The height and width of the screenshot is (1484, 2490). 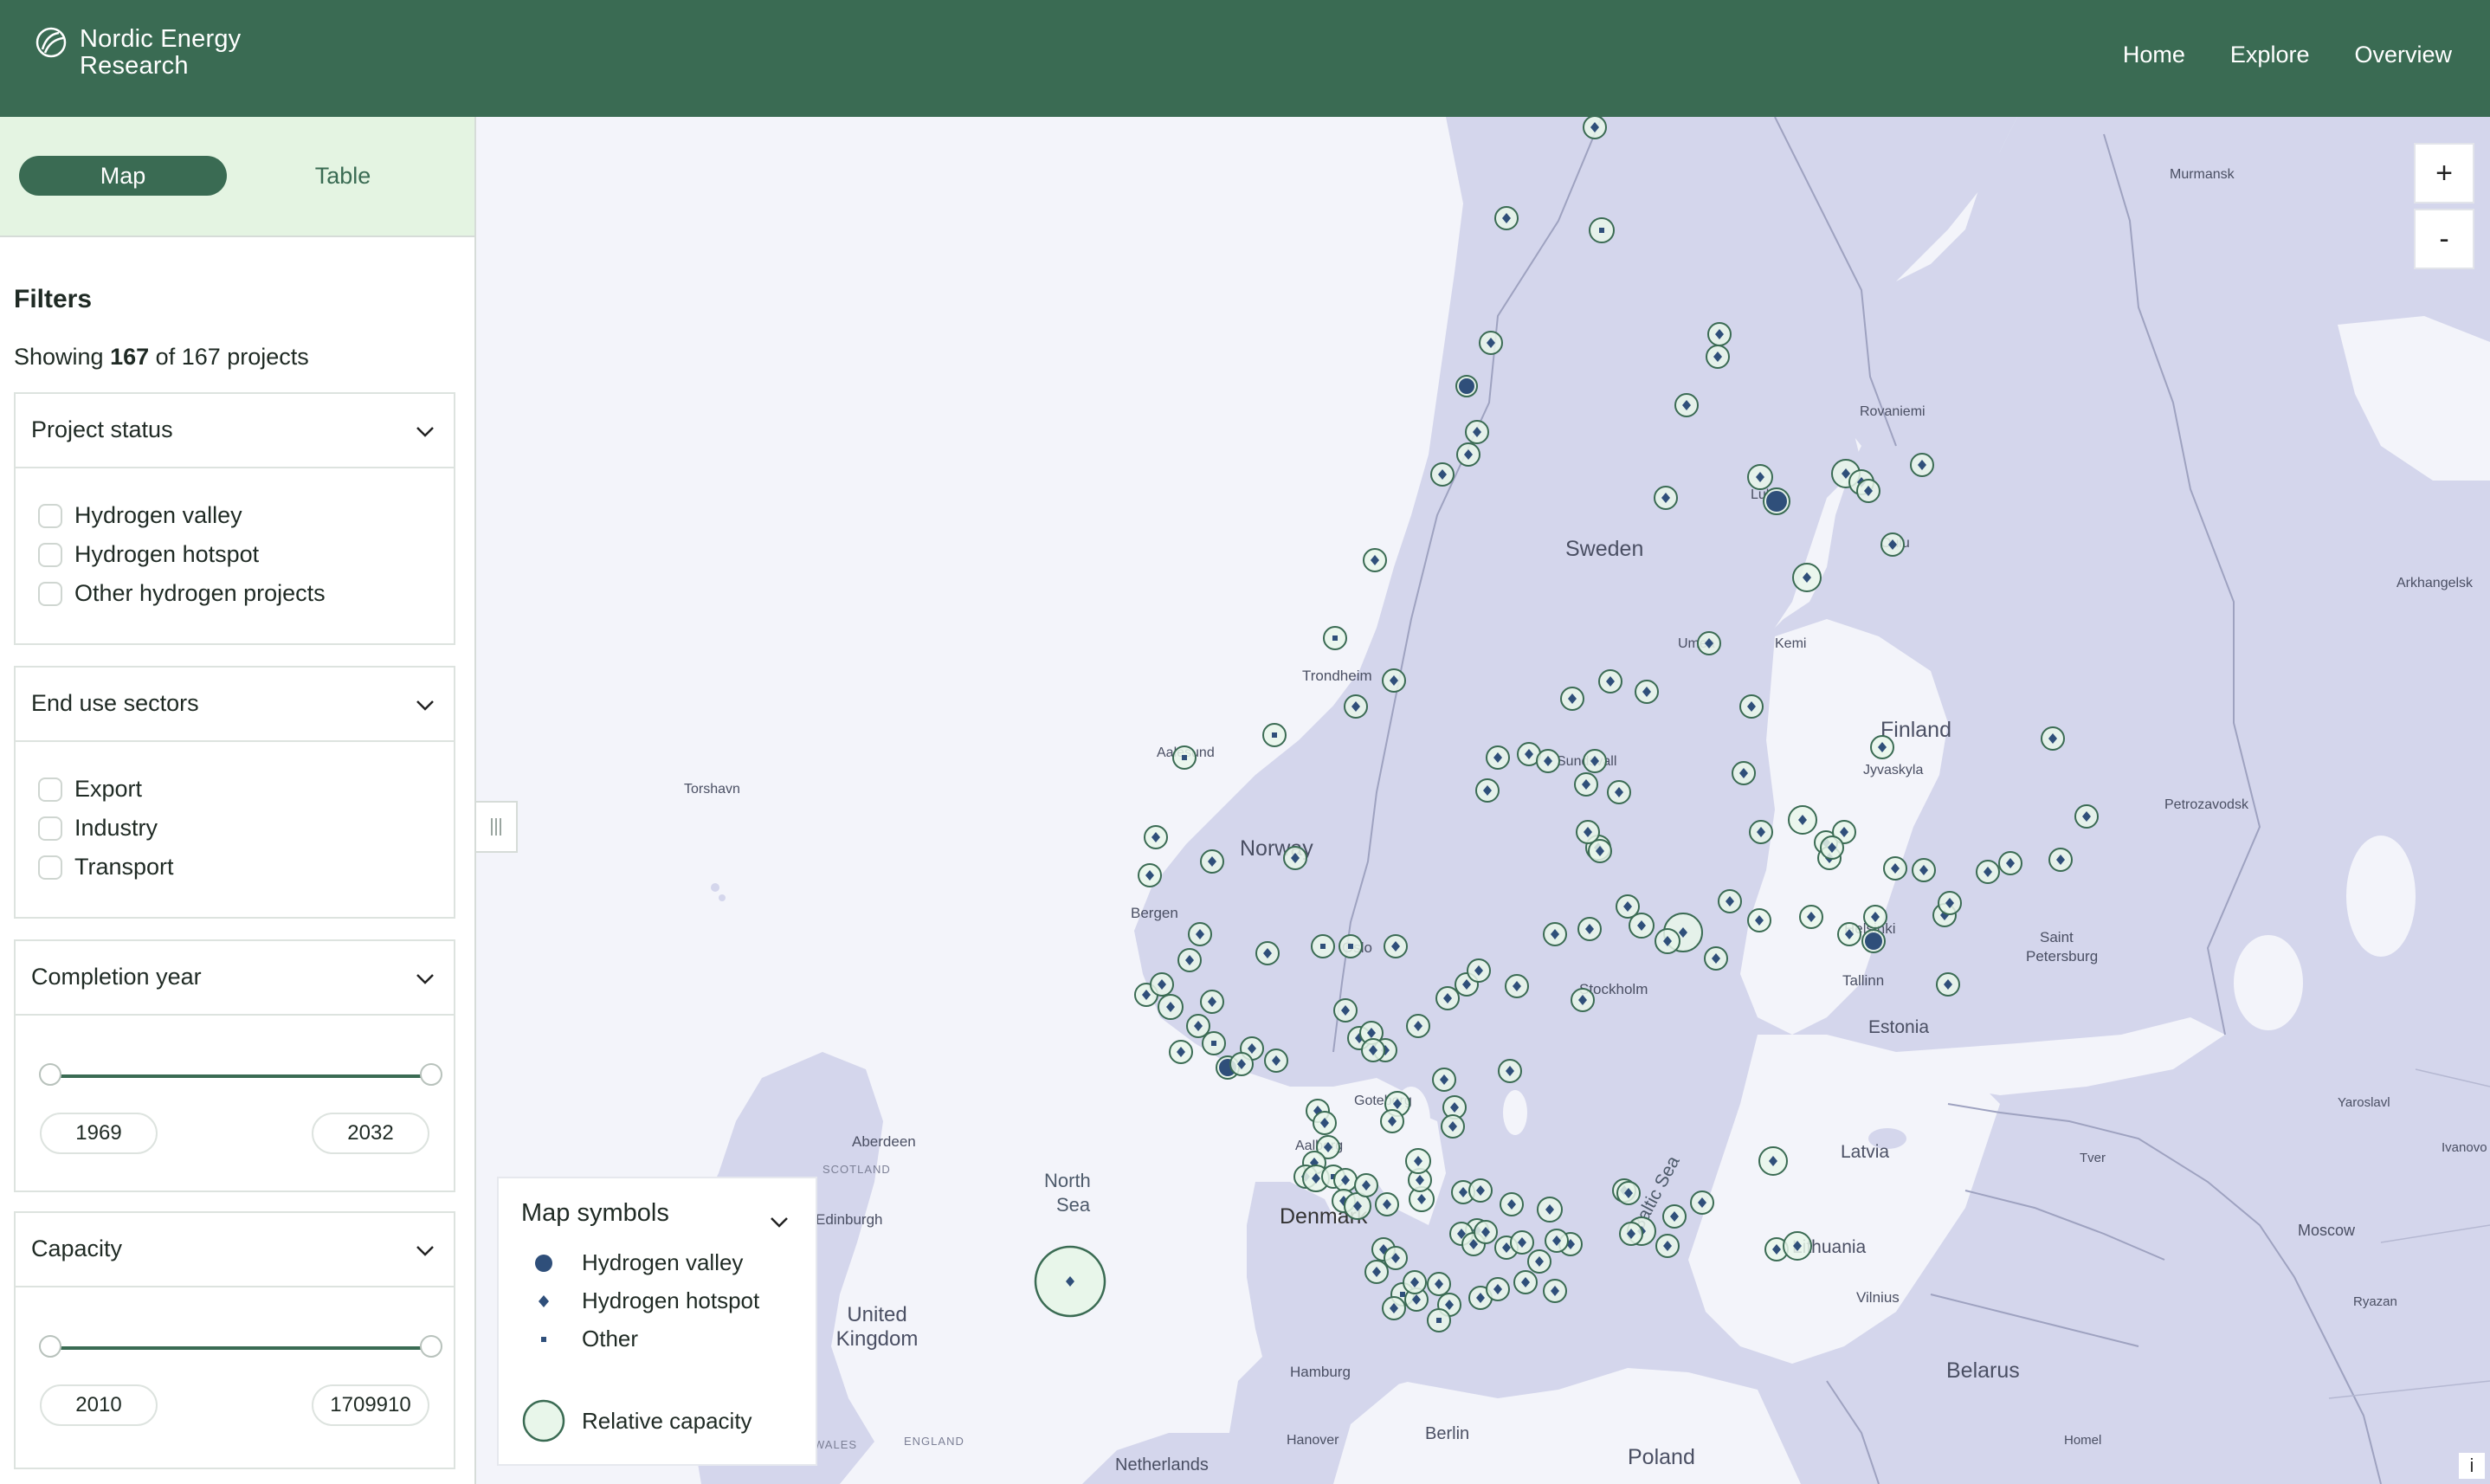 I want to click on end-use-option-export: Export, so click(x=235, y=789).